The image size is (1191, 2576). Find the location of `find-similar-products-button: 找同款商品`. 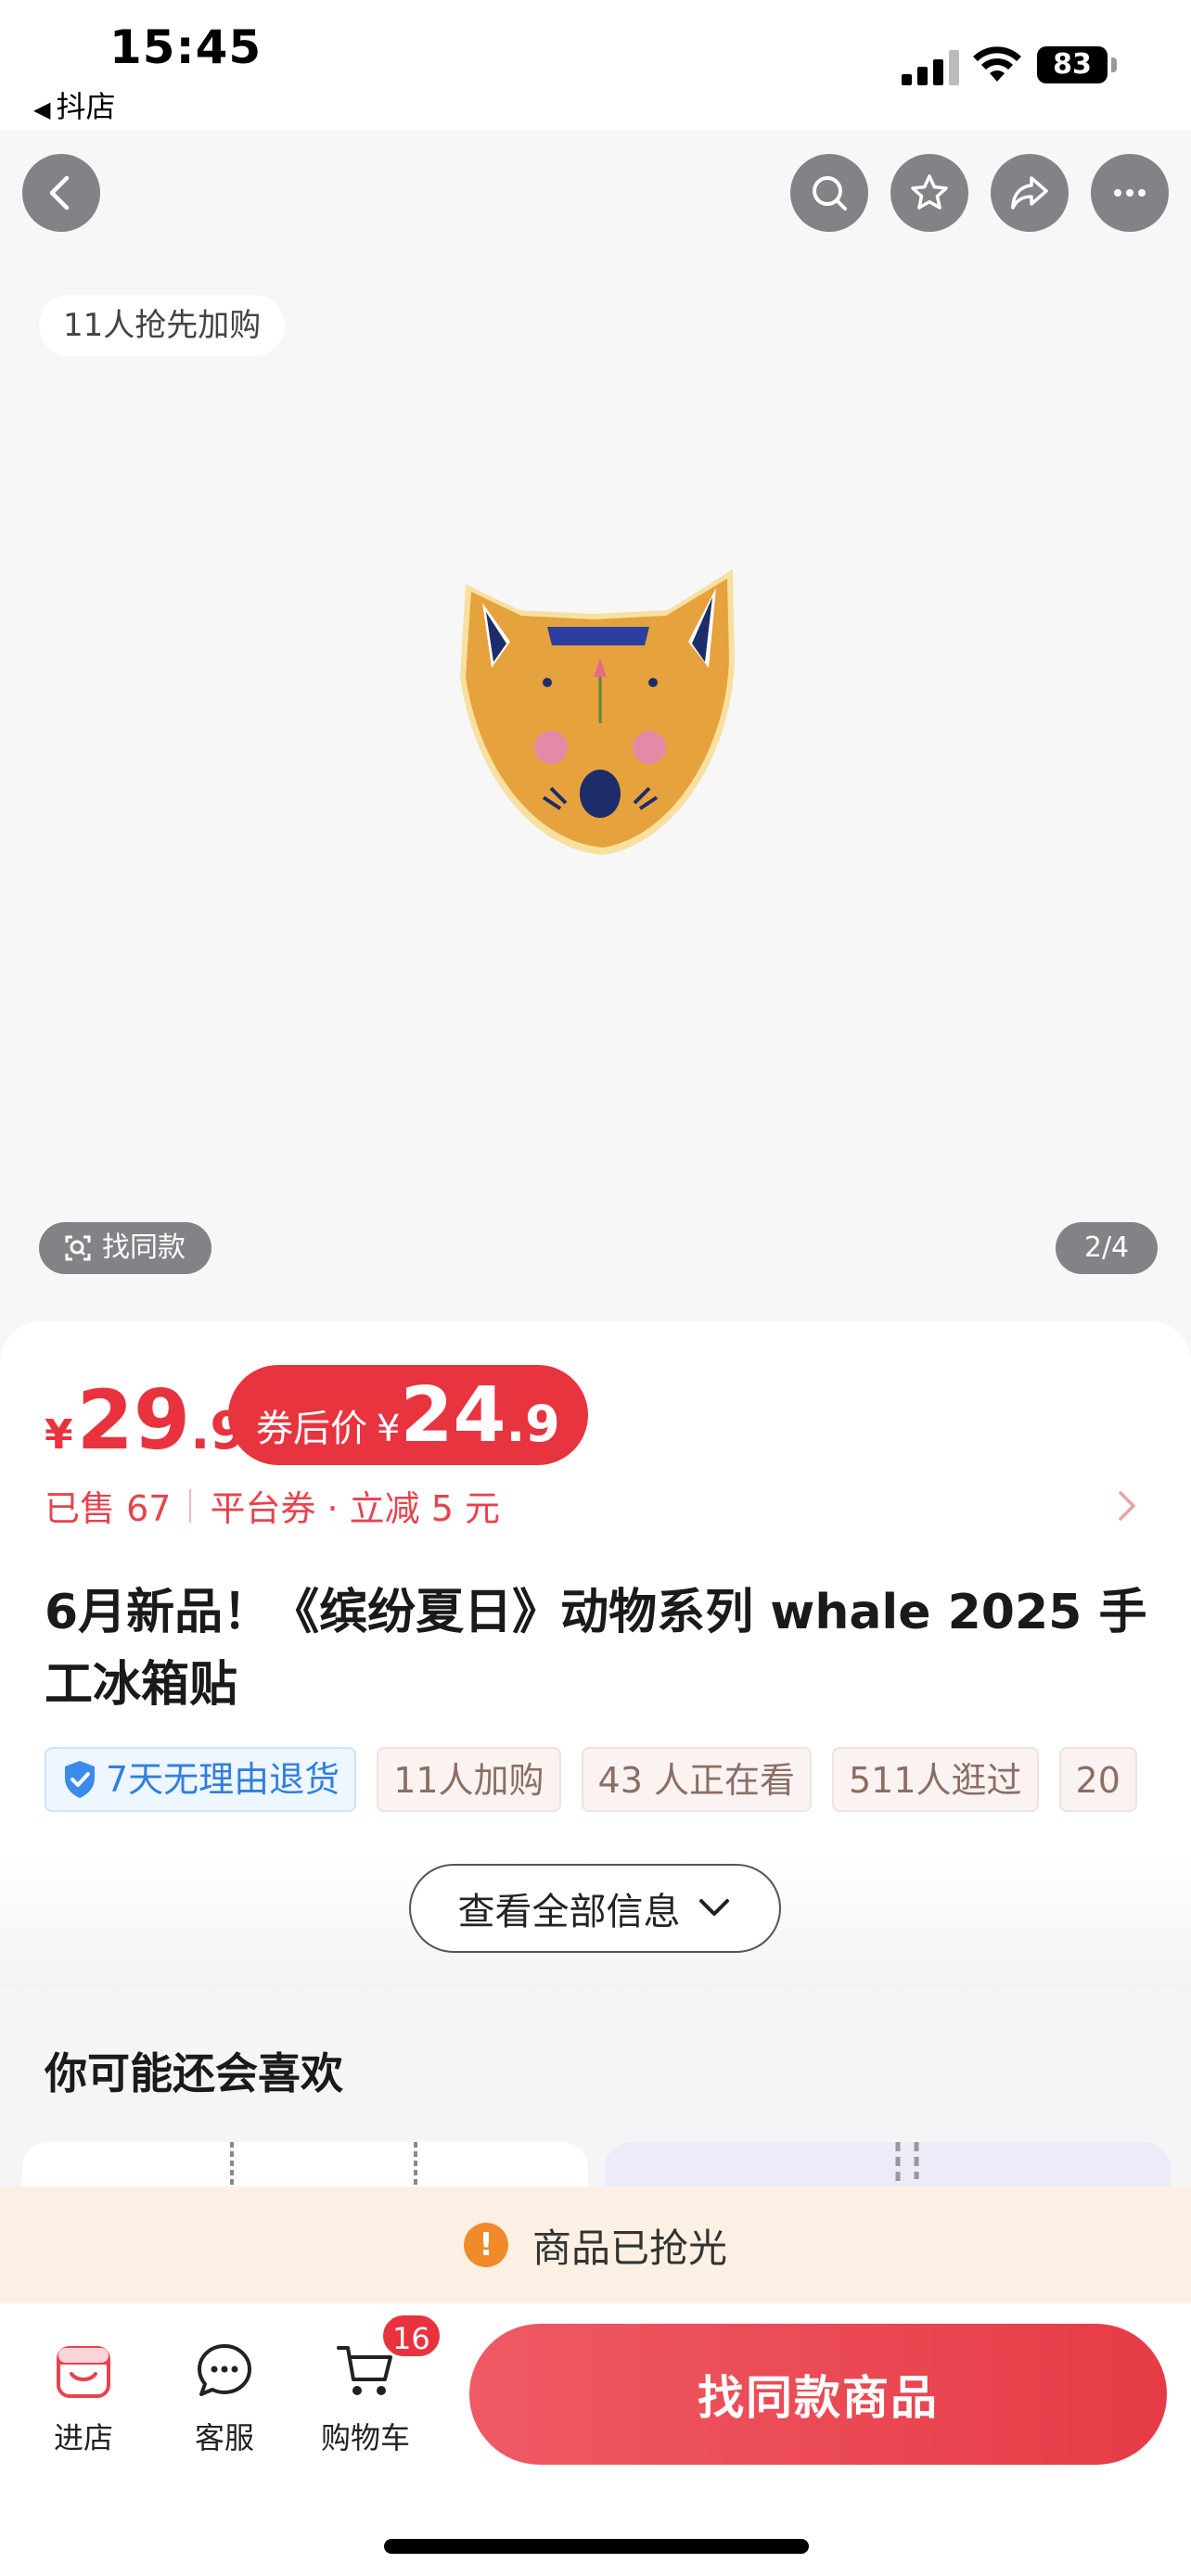

find-similar-products-button: 找同款商品 is located at coordinates (818, 2394).